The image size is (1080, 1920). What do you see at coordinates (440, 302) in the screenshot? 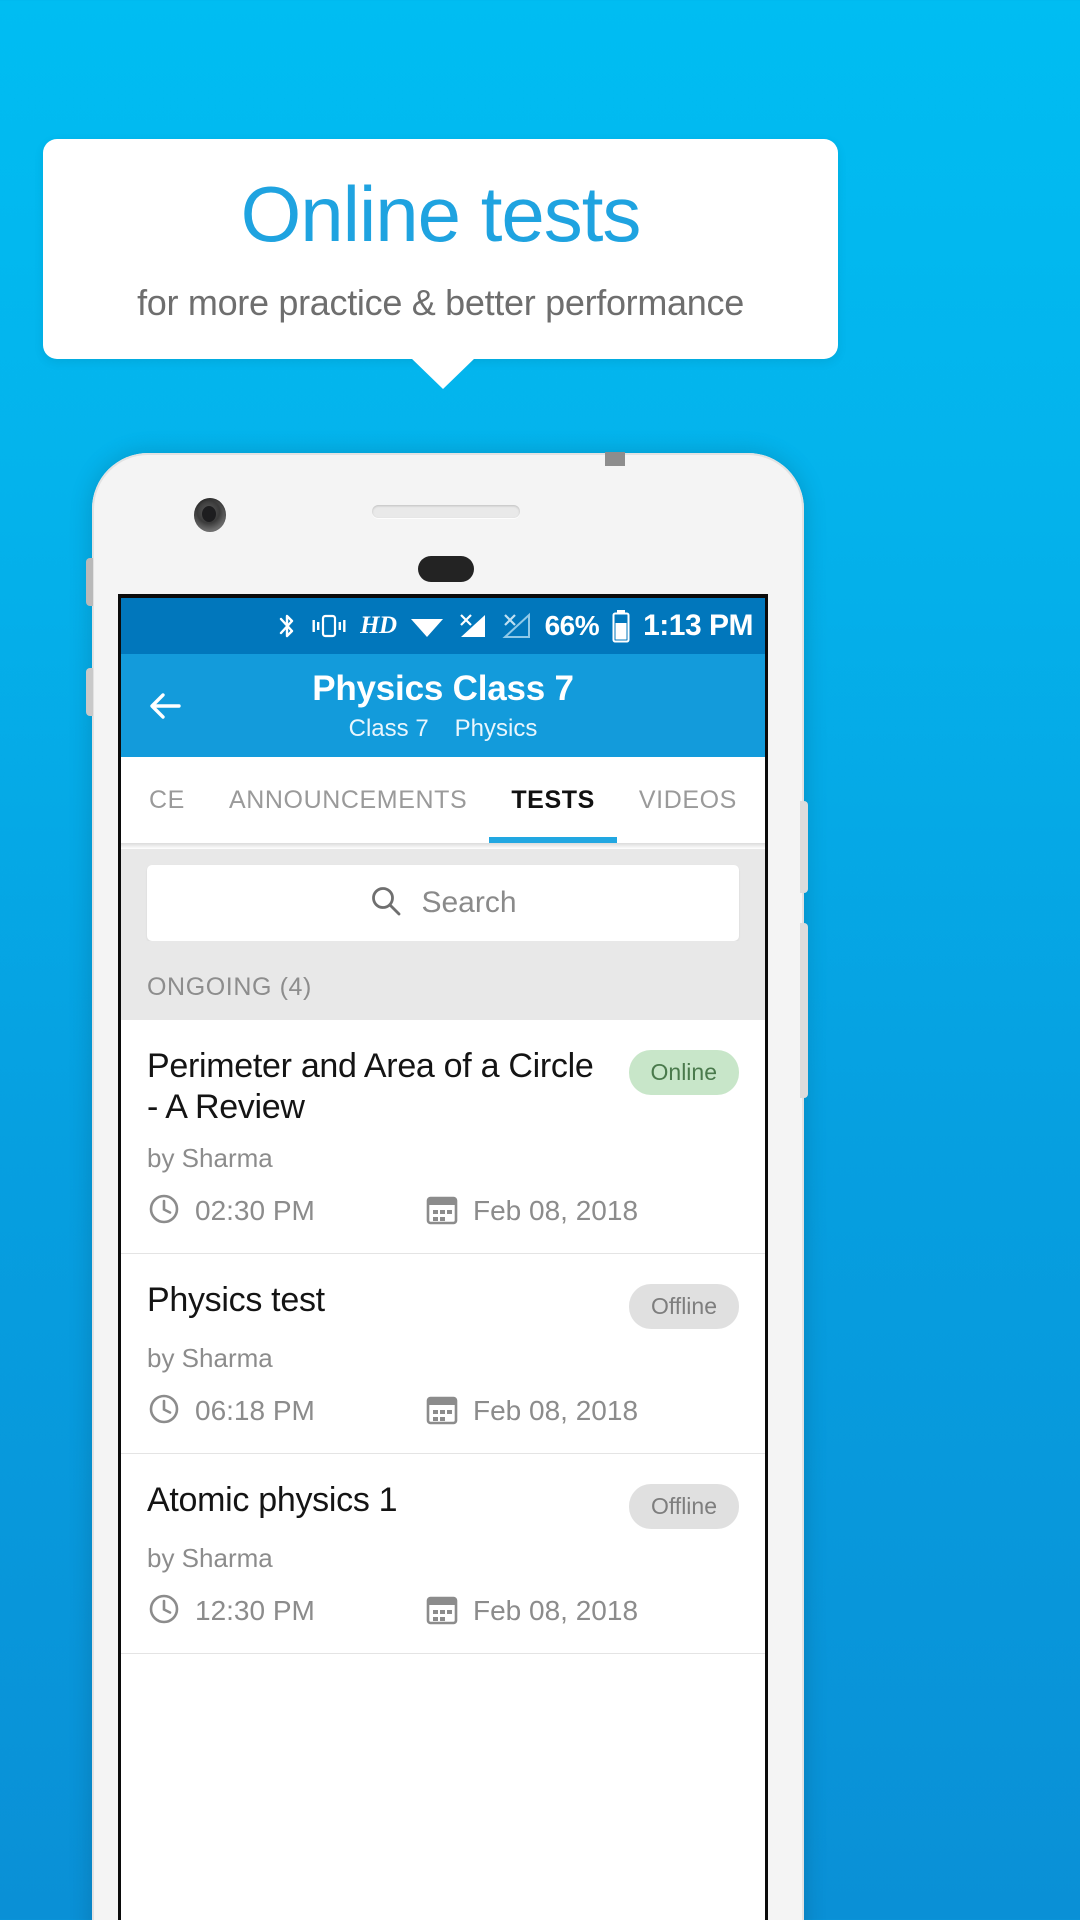
I see `promo-subtitle: for more practice & better performance` at bounding box center [440, 302].